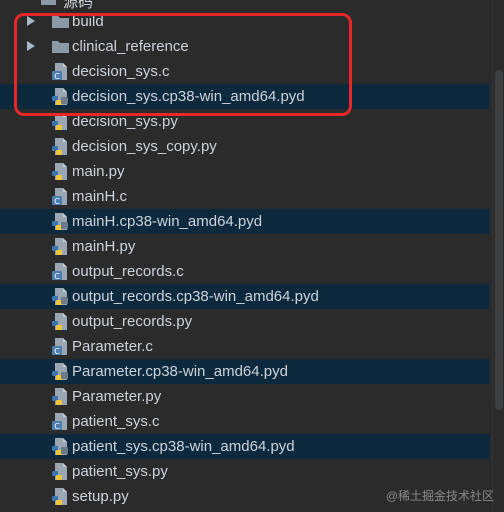 Image resolution: width=504 pixels, height=512 pixels. What do you see at coordinates (100, 496) in the screenshot?
I see `file-label: setup.py` at bounding box center [100, 496].